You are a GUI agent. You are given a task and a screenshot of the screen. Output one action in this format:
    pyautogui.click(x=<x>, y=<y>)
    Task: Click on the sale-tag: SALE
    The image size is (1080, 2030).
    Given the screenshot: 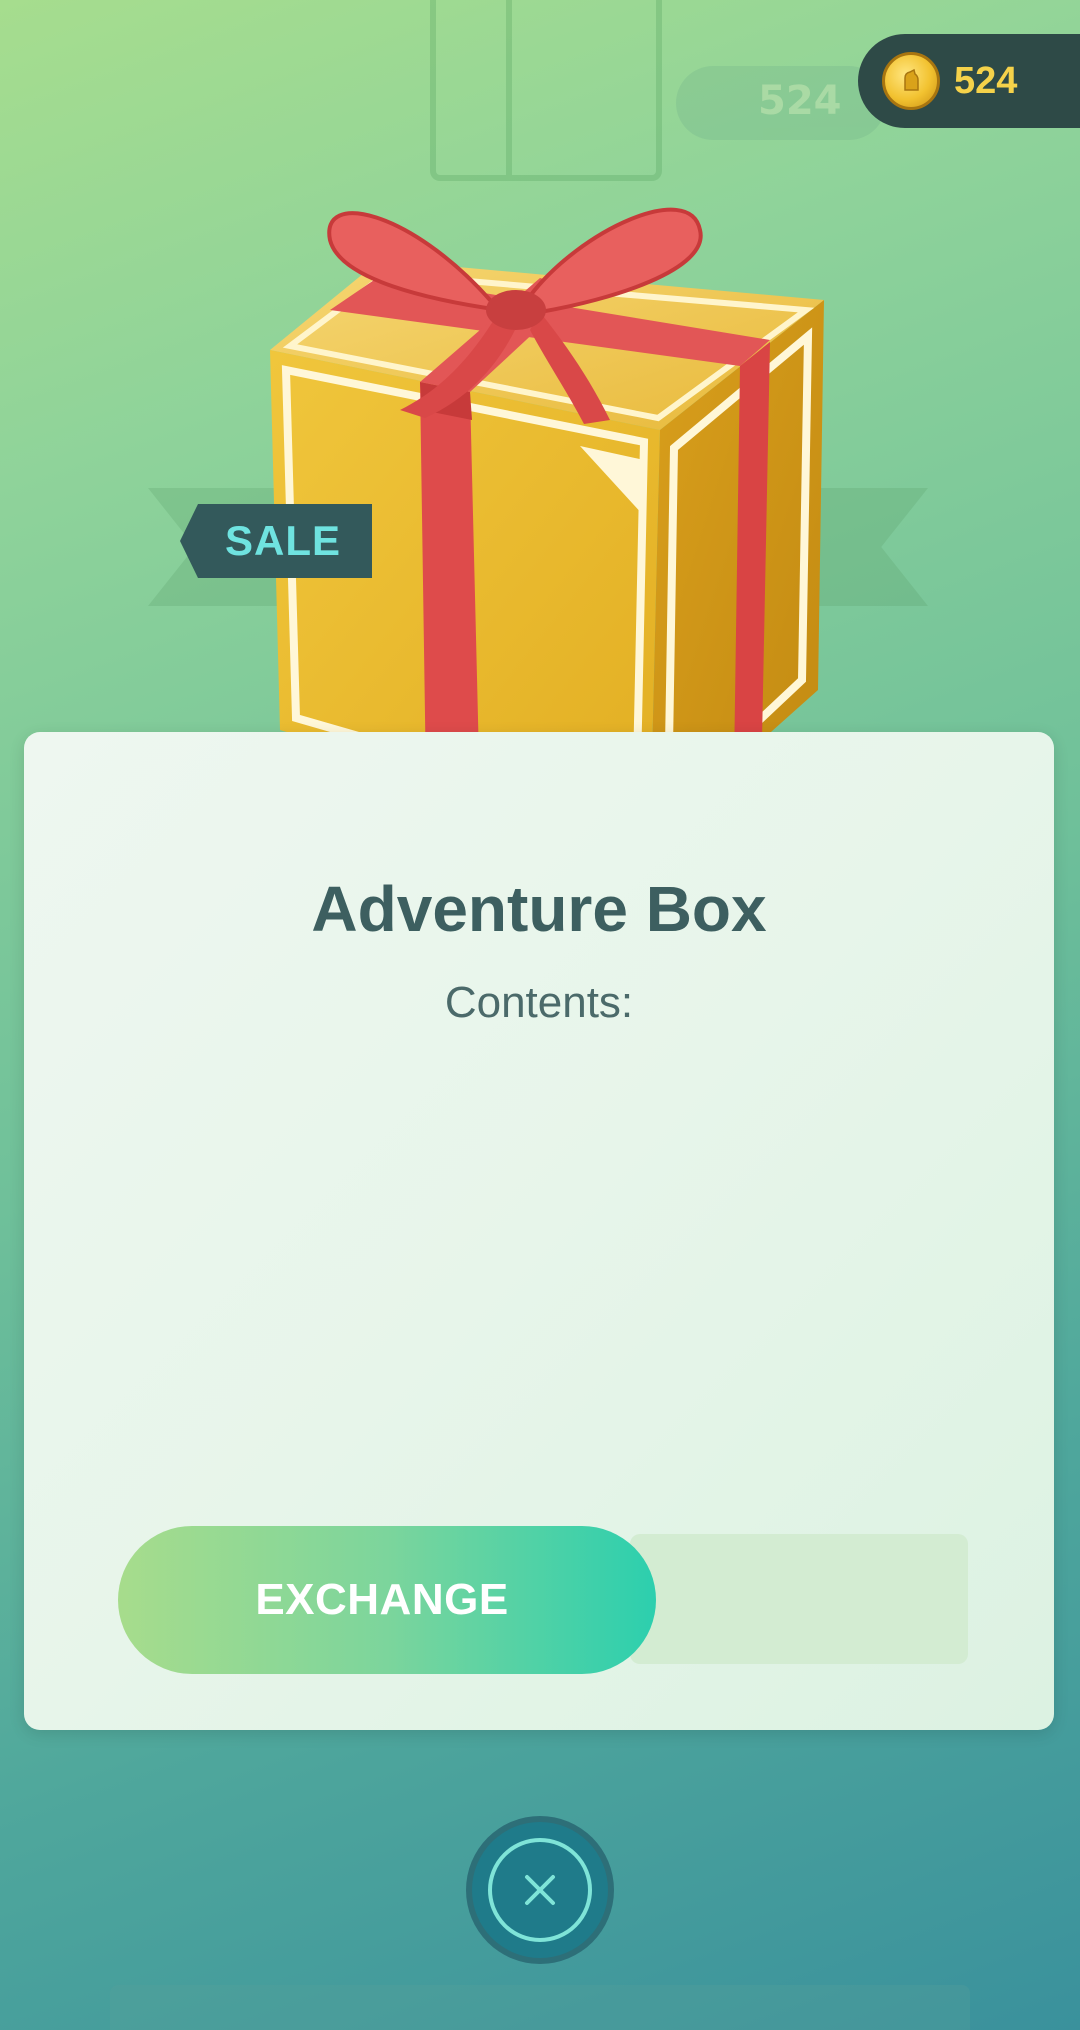 What is the action you would take?
    pyautogui.click(x=276, y=541)
    